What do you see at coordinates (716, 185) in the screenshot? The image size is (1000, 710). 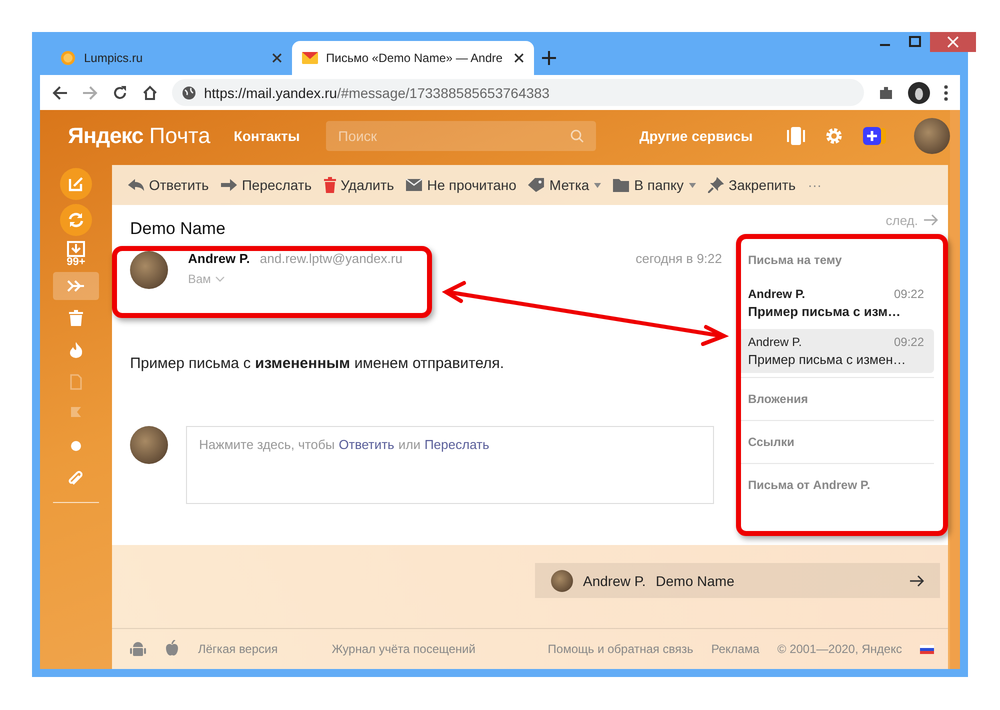 I see `pin-icon` at bounding box center [716, 185].